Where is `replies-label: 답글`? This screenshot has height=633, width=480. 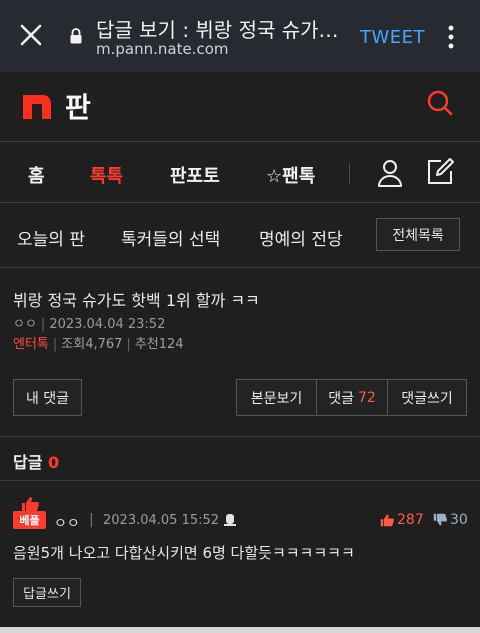 replies-label: 답글 is located at coordinates (28, 462).